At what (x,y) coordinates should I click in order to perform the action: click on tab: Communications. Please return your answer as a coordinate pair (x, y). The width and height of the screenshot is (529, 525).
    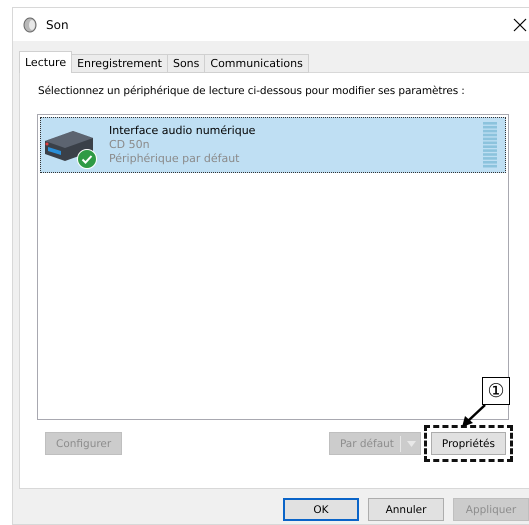
    Looking at the image, I should click on (256, 63).